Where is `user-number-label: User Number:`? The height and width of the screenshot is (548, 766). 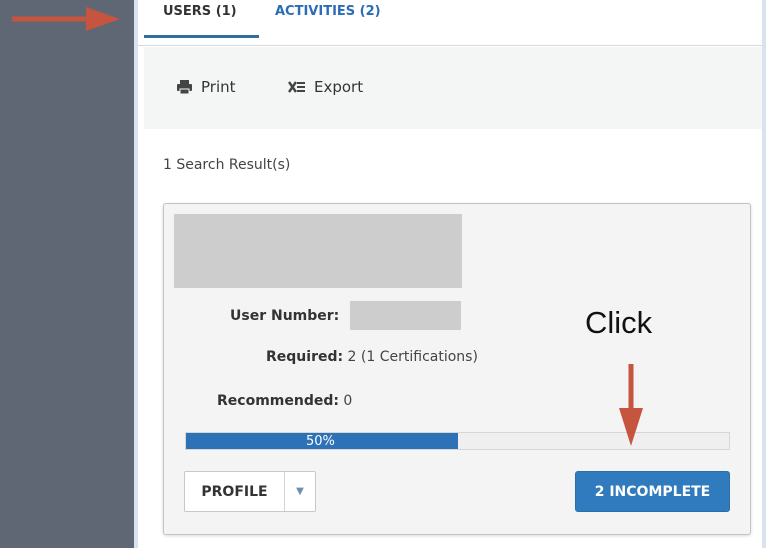
user-number-label: User Number: is located at coordinates (285, 316).